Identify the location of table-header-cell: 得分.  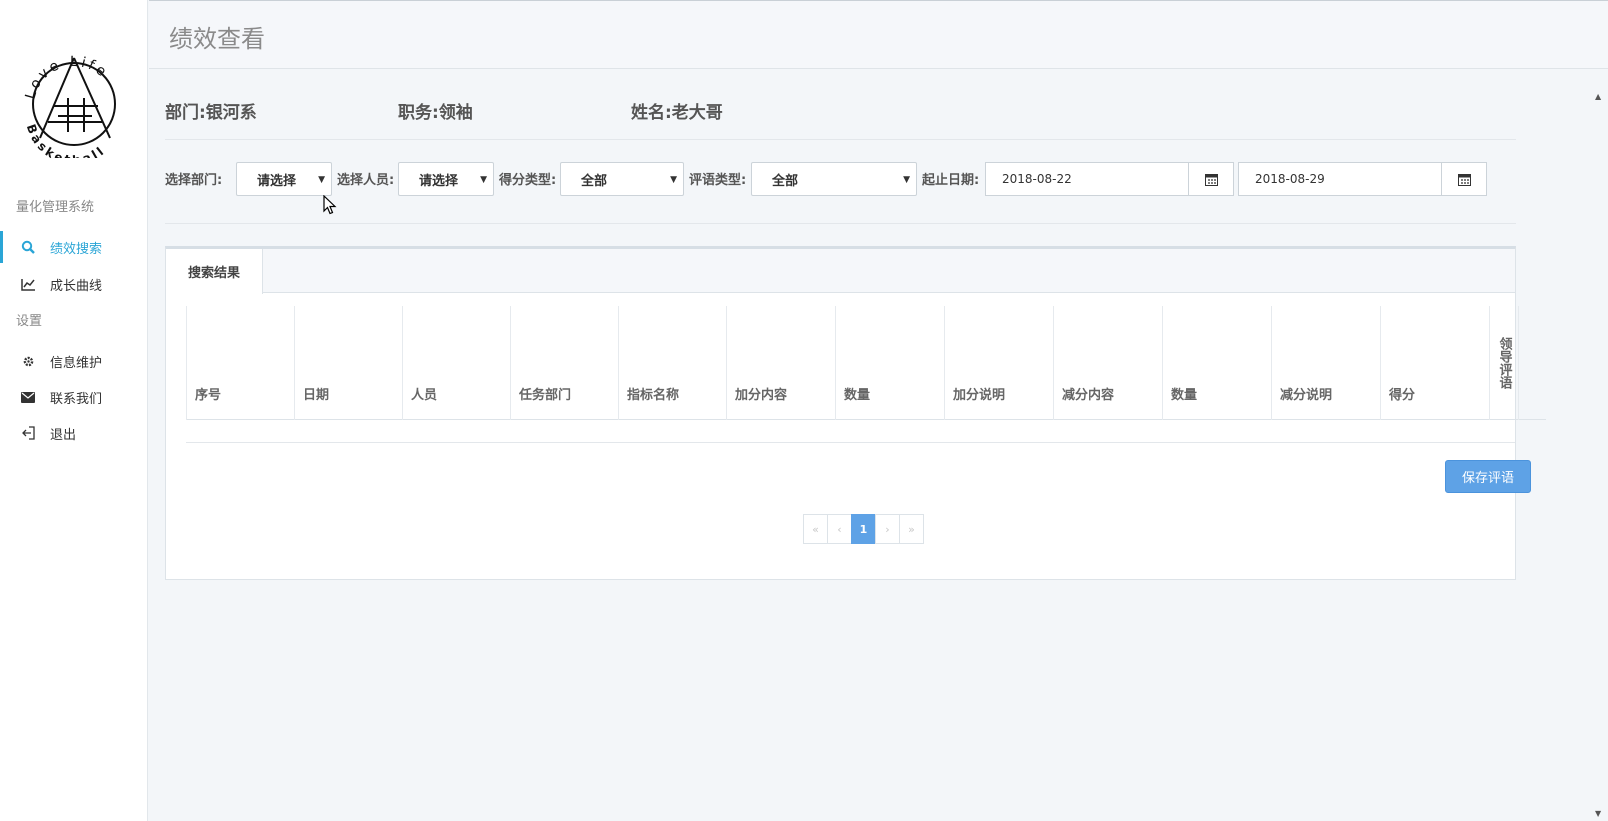
(1434, 363).